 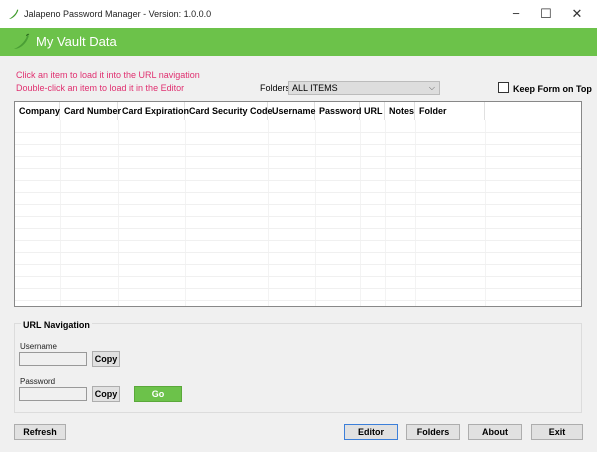 I want to click on jalapeno-logo-icon, so click(x=22, y=41).